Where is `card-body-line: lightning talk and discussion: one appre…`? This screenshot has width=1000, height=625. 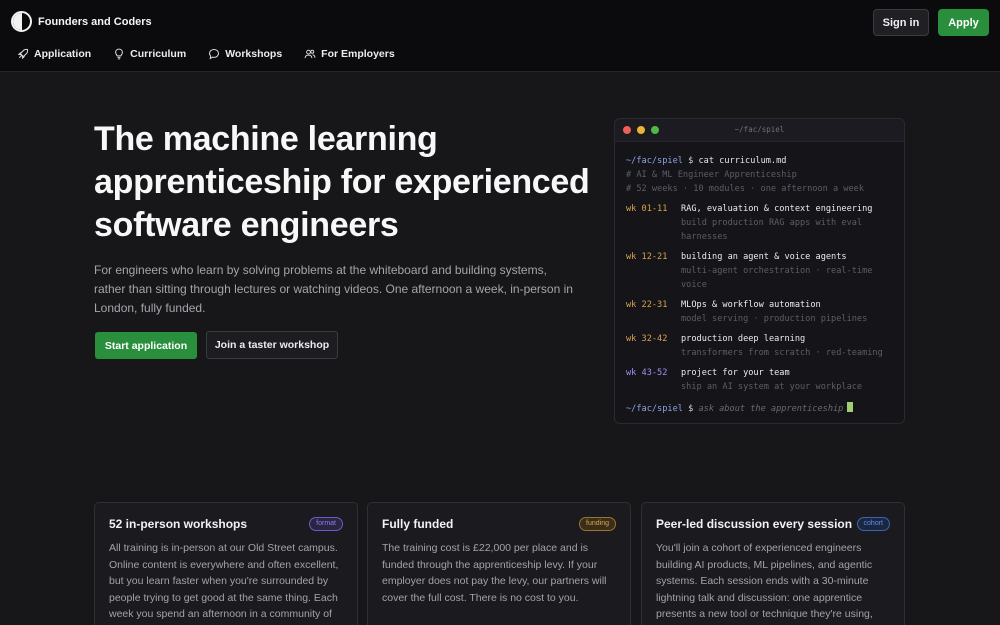 card-body-line: lightning talk and discussion: one appre… is located at coordinates (759, 597).